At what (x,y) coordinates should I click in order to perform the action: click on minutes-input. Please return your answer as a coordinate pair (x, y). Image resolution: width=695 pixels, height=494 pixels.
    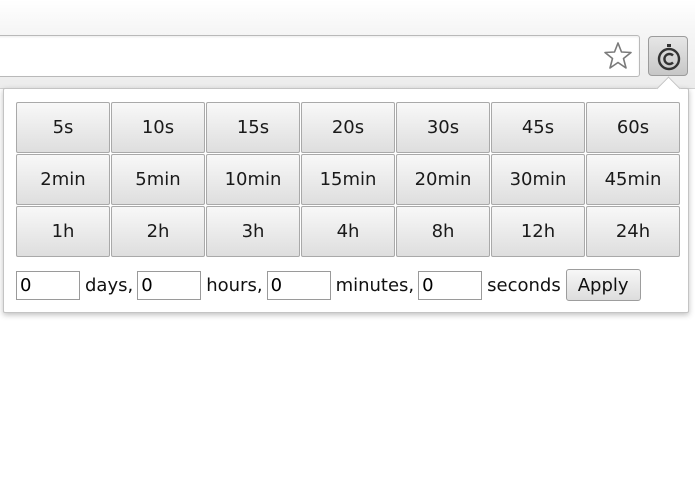
    Looking at the image, I should click on (298, 285).